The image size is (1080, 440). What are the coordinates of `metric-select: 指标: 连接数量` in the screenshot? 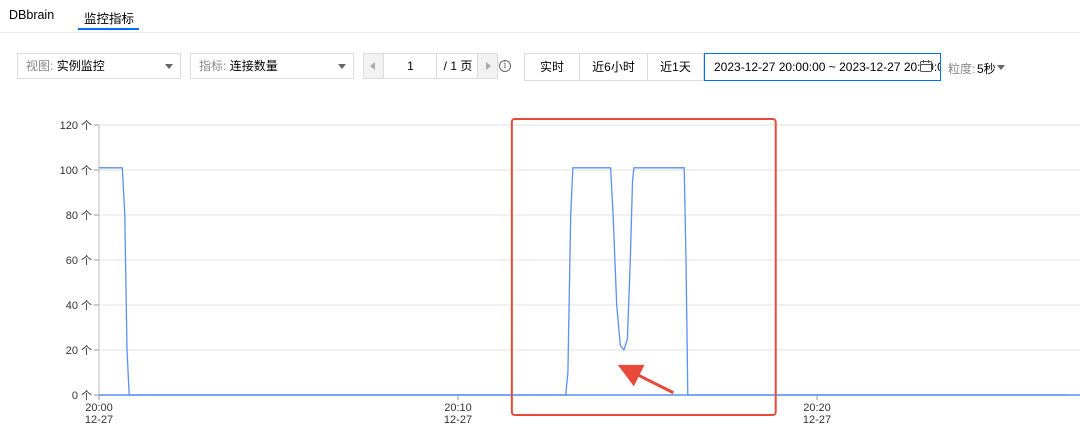 It's located at (272, 66).